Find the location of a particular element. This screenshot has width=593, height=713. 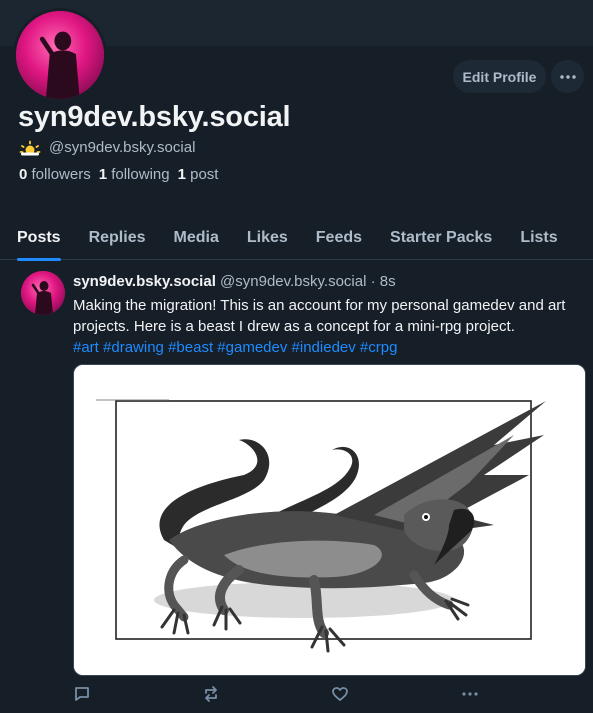

sun-cloud-icon is located at coordinates (30, 147).